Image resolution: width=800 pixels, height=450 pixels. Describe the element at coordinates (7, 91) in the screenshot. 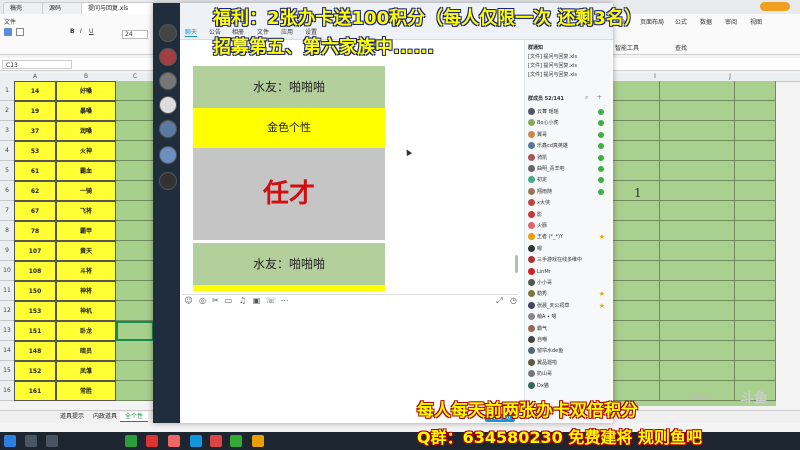

I see `row-number: 1` at that location.